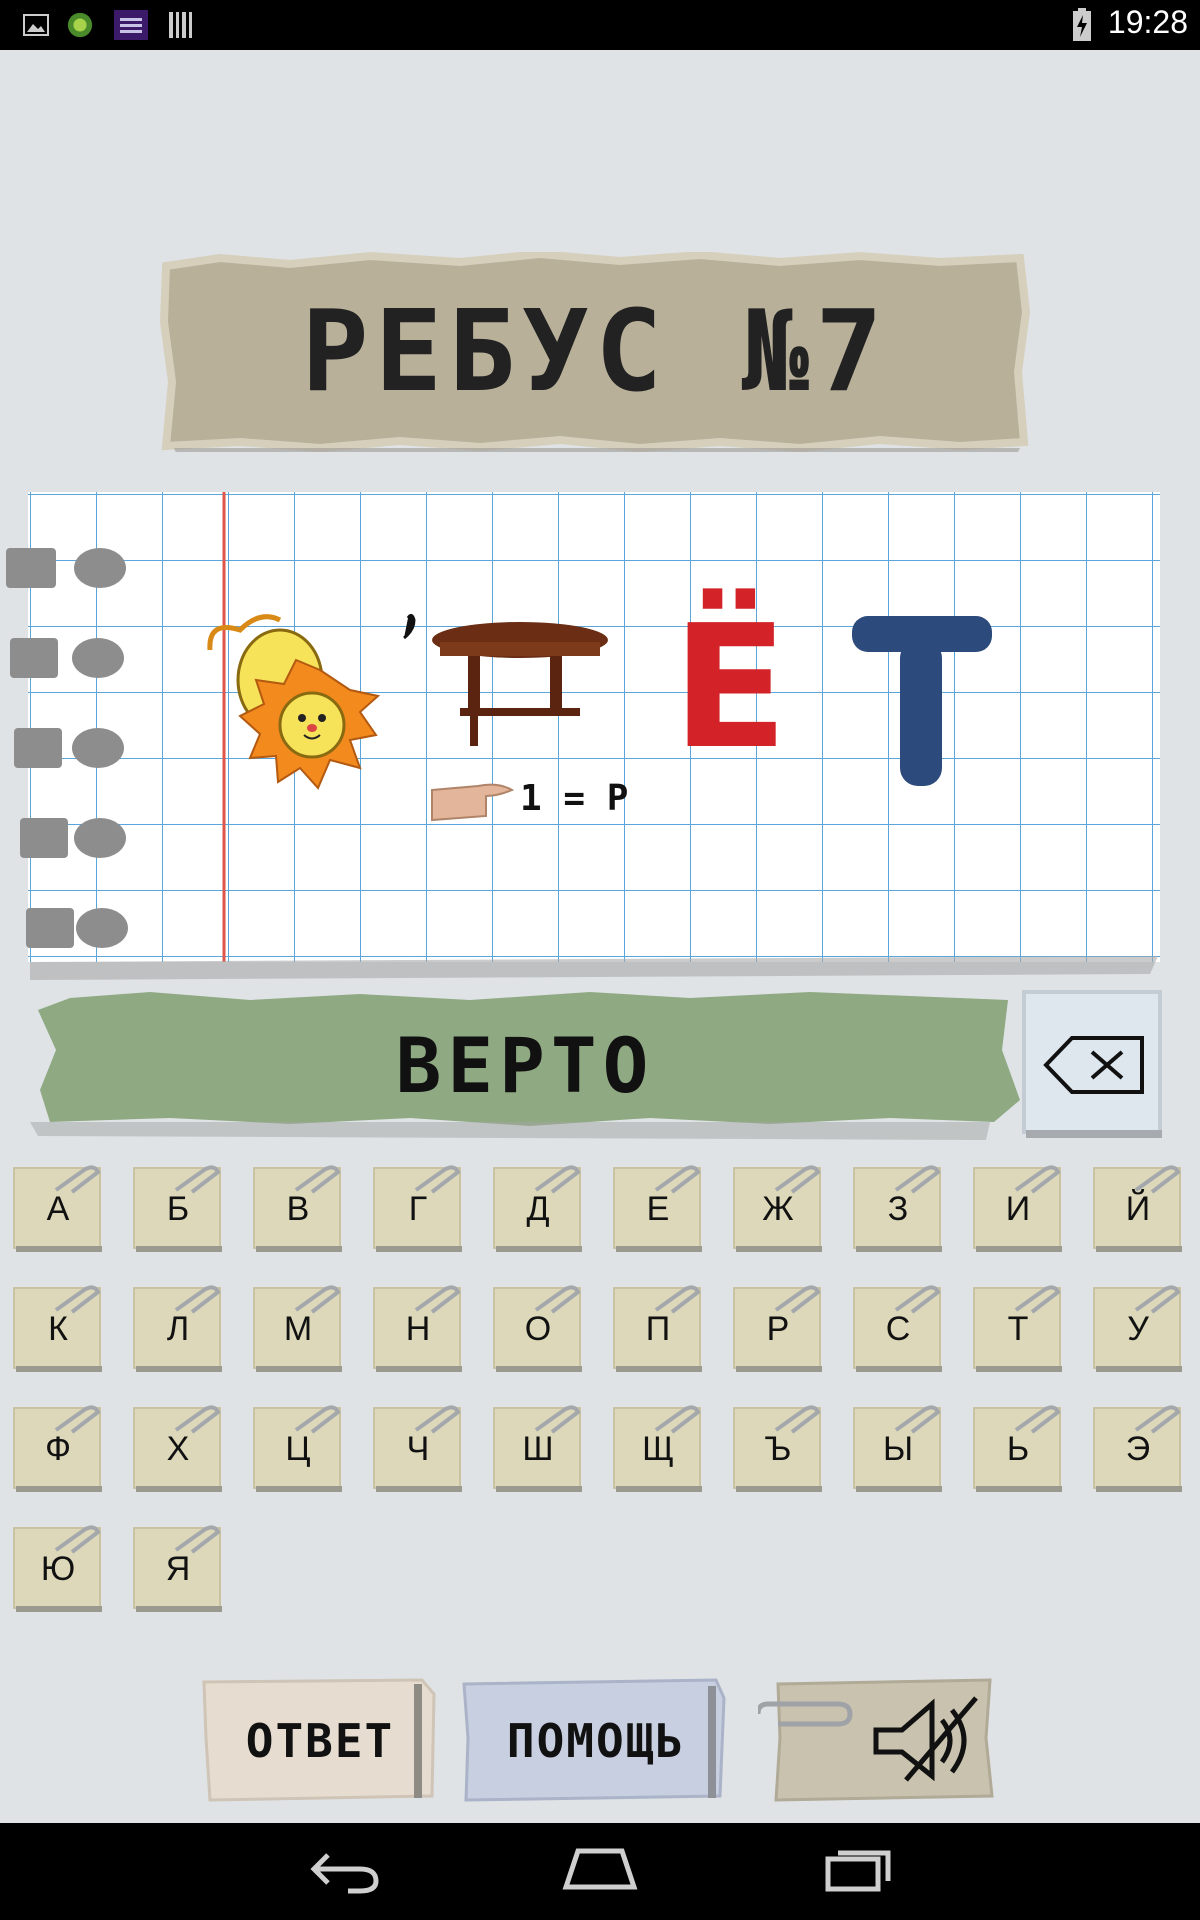 The image size is (1200, 1920). Describe the element at coordinates (1082, 24) in the screenshot. I see `battery-charging-icon` at that location.